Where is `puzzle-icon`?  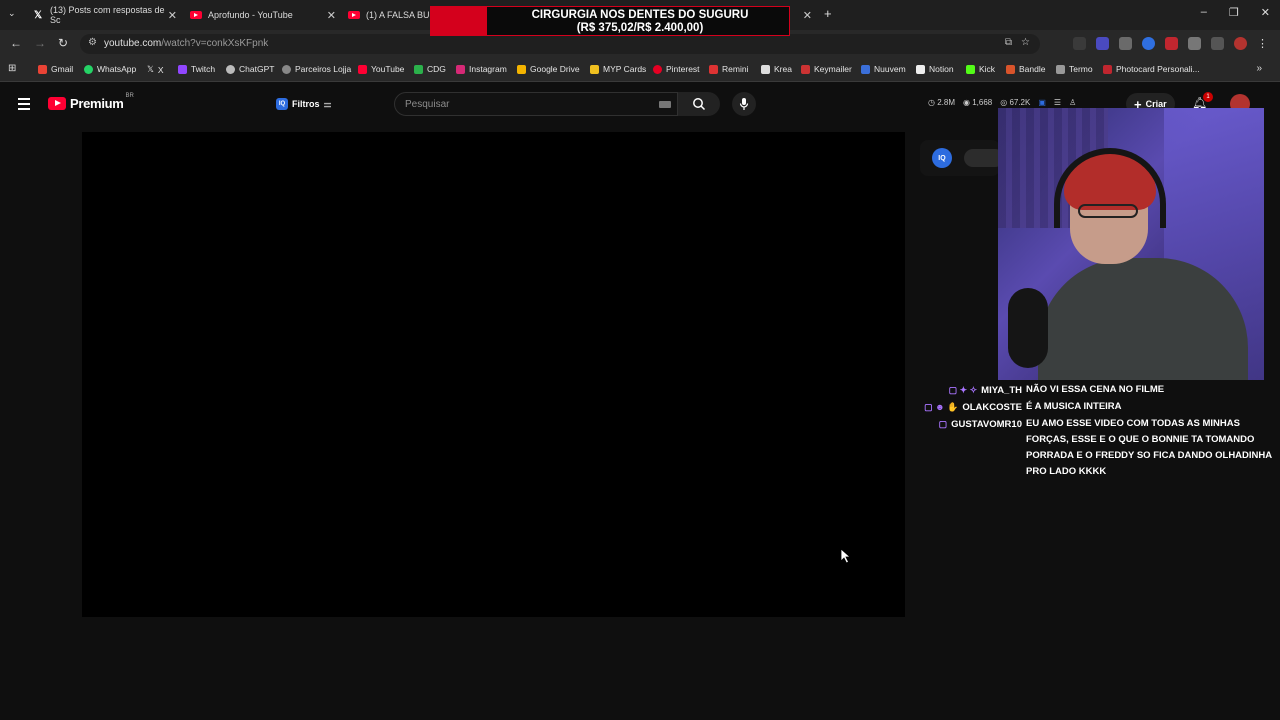
puzzle-icon is located at coordinates (1194, 43).